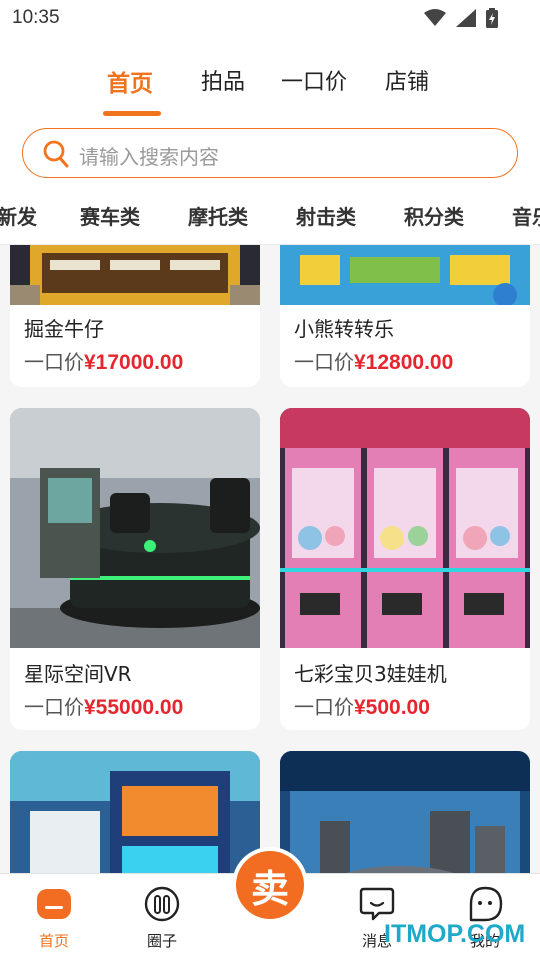 The image size is (540, 960). I want to click on active-tab-indicator, so click(132, 113).